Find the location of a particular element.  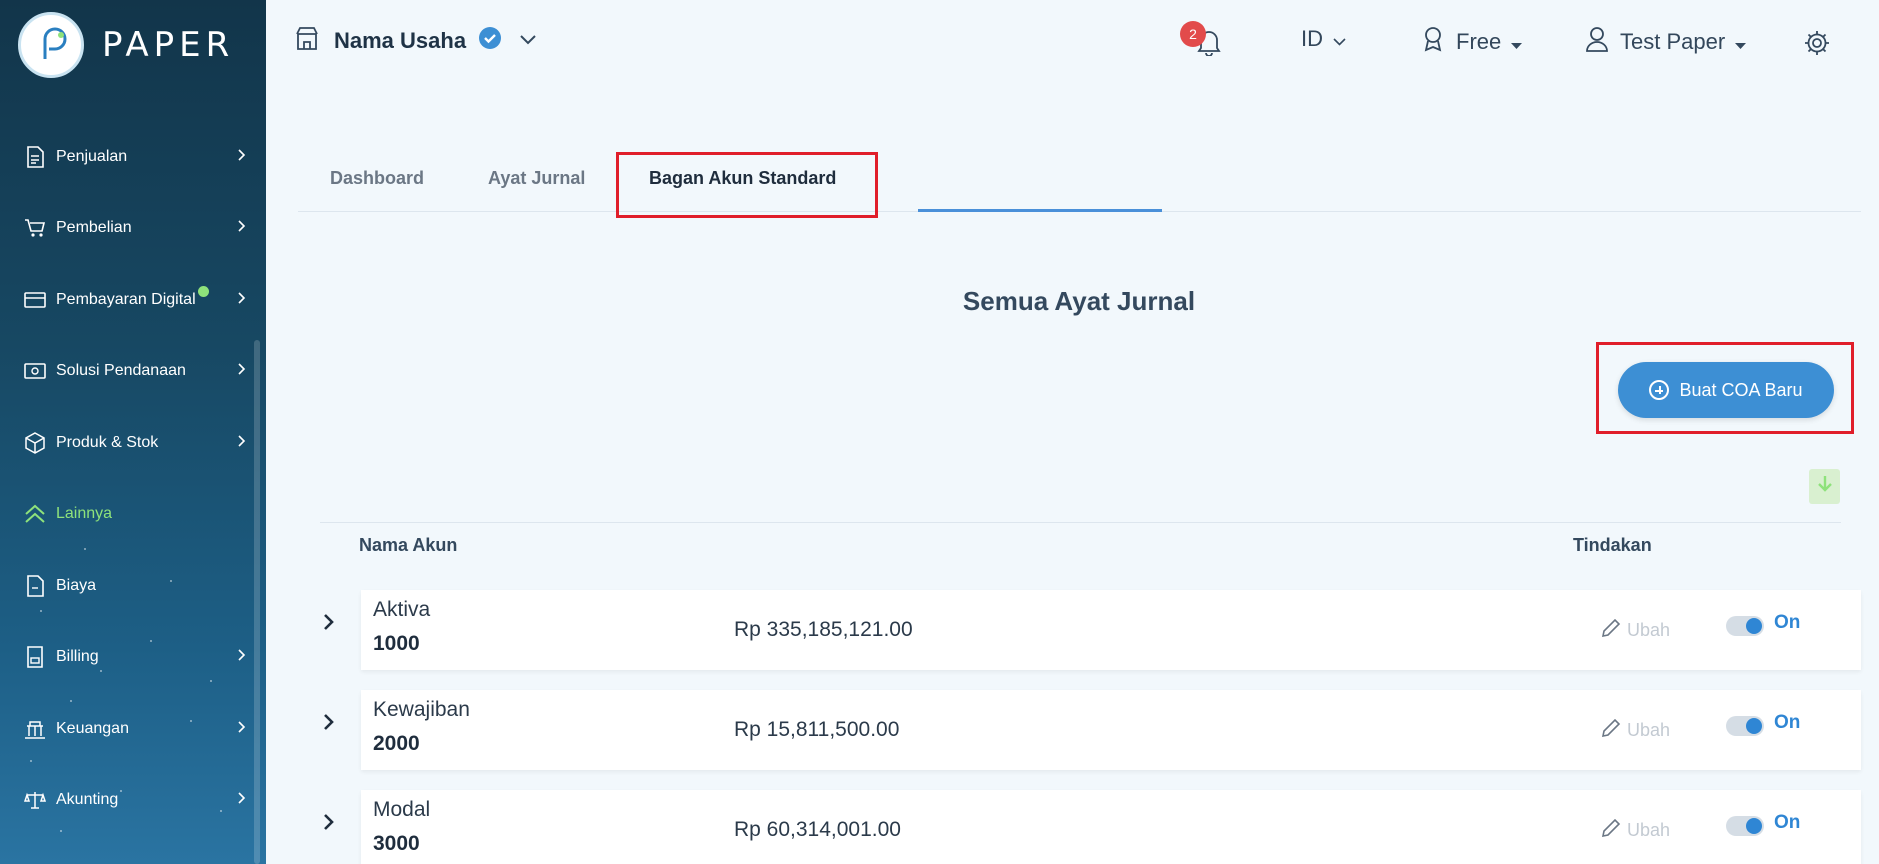

cart-icon is located at coordinates (35, 228).